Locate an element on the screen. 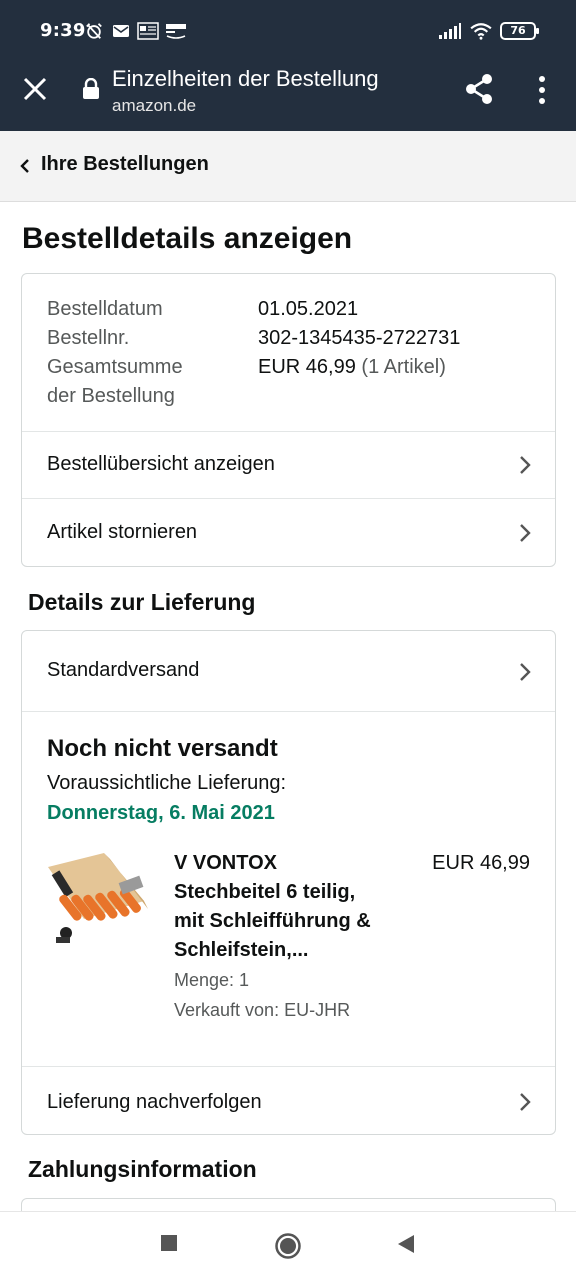 The height and width of the screenshot is (1280, 576). divider is located at coordinates (288, 711).